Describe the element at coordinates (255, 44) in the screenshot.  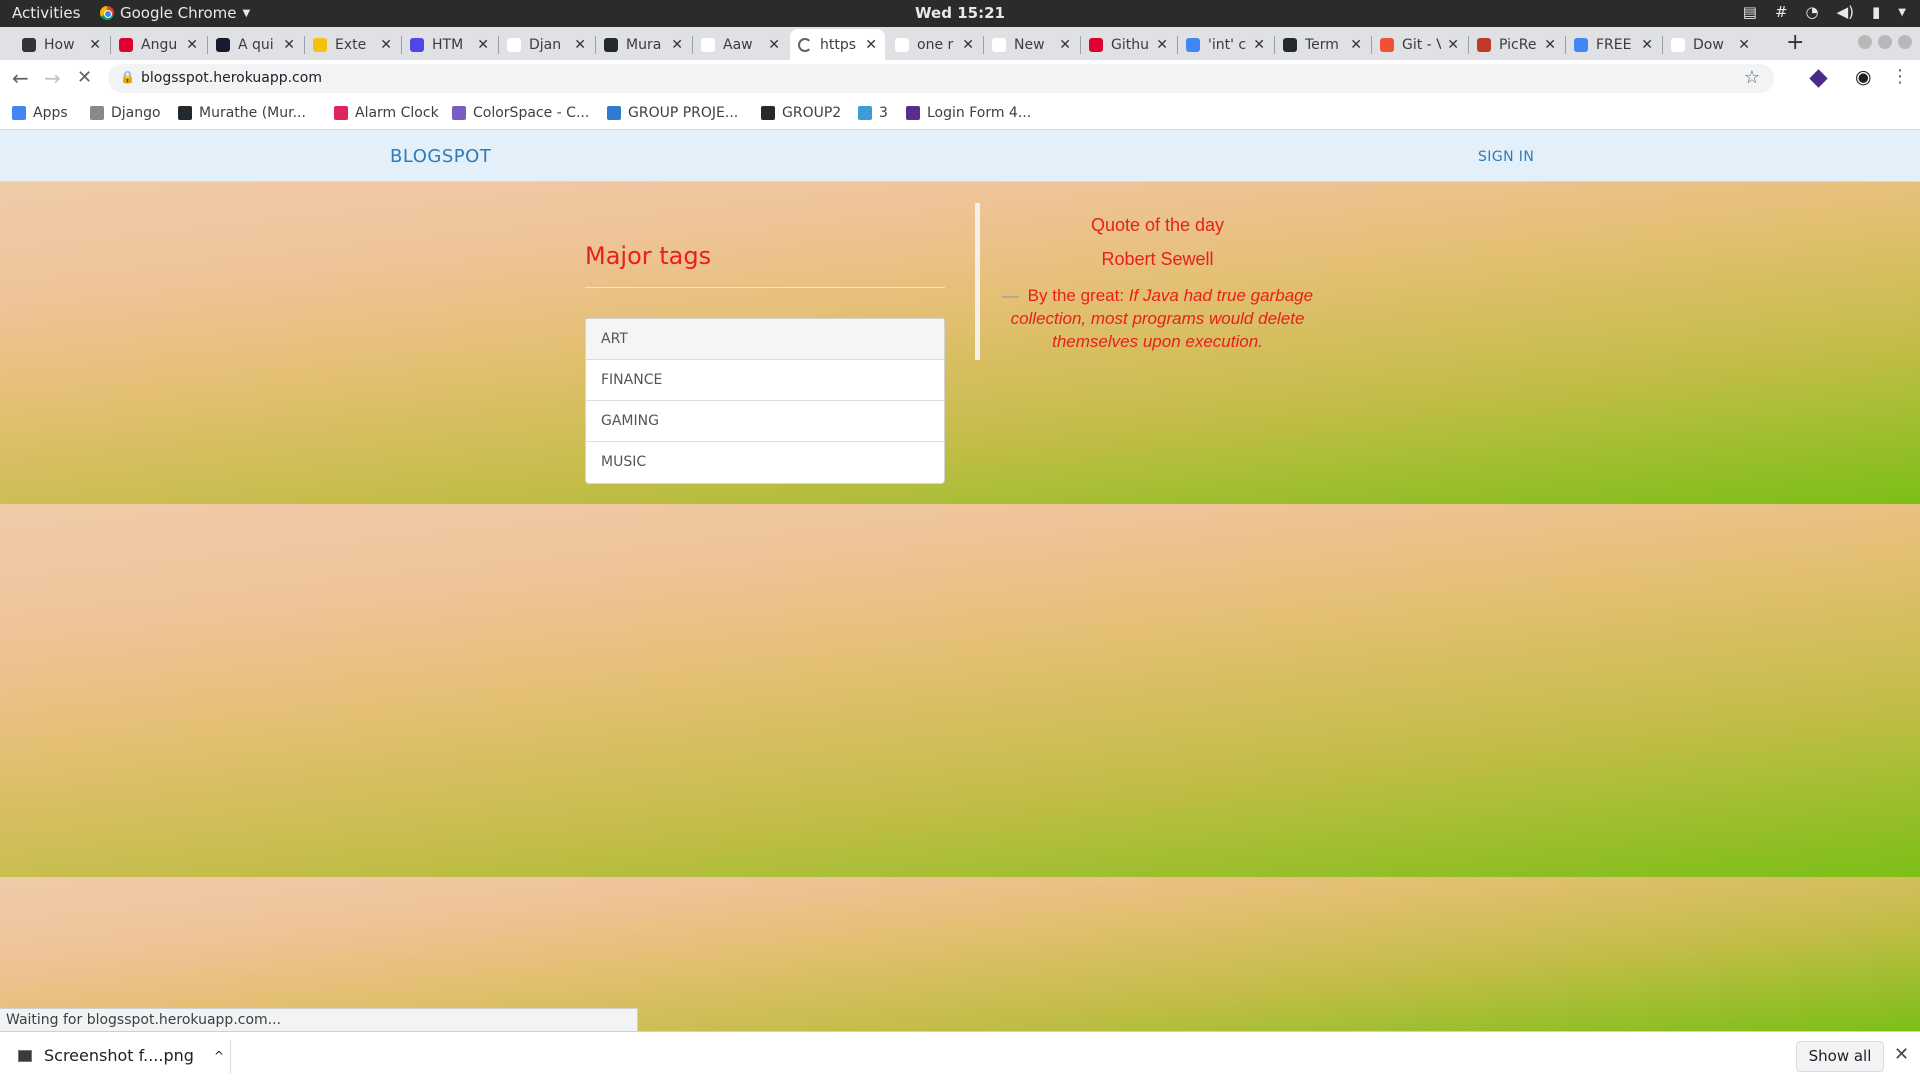
I see `browser-tab: A qui ✕` at that location.